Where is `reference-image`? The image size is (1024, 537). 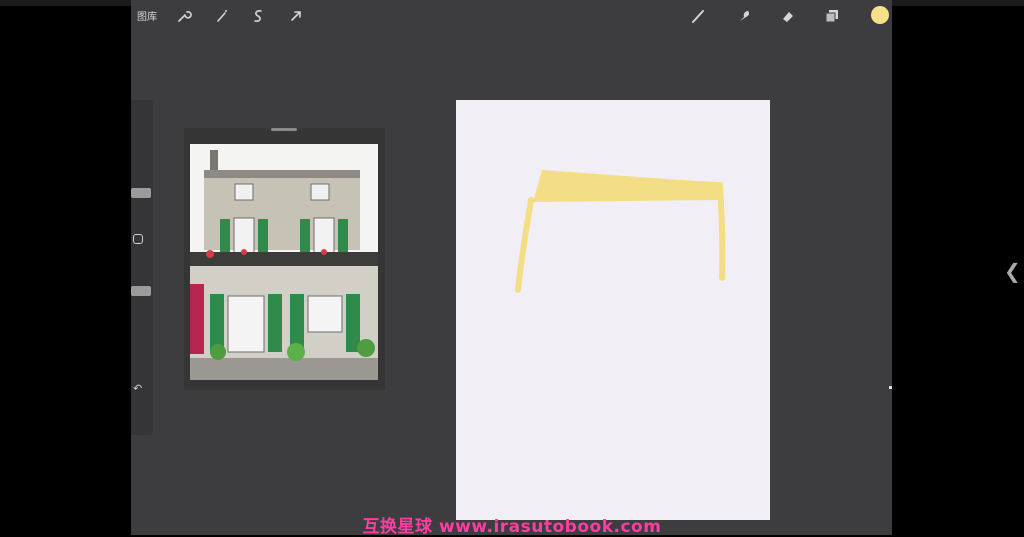
reference-image is located at coordinates (284, 262).